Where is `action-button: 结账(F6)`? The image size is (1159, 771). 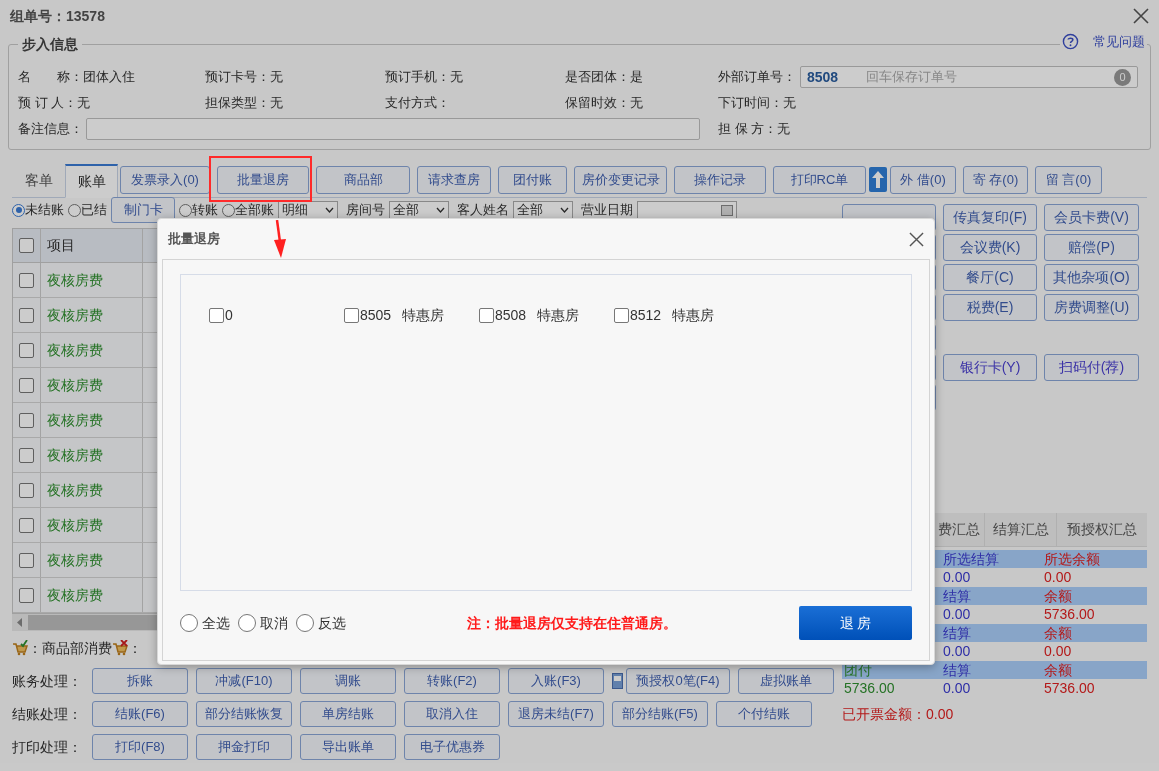
action-button: 结账(F6) is located at coordinates (140, 714).